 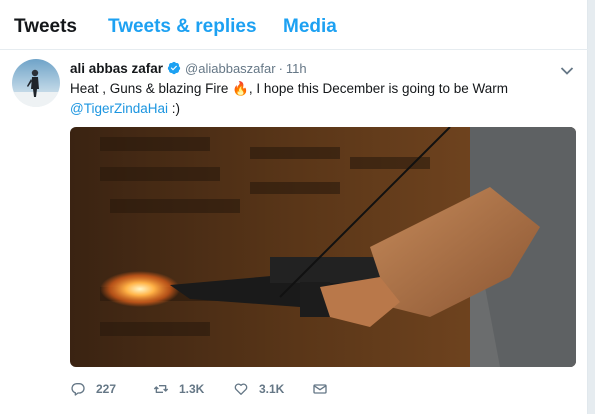 What do you see at coordinates (192, 389) in the screenshot?
I see `retweet-count: 1.3K` at bounding box center [192, 389].